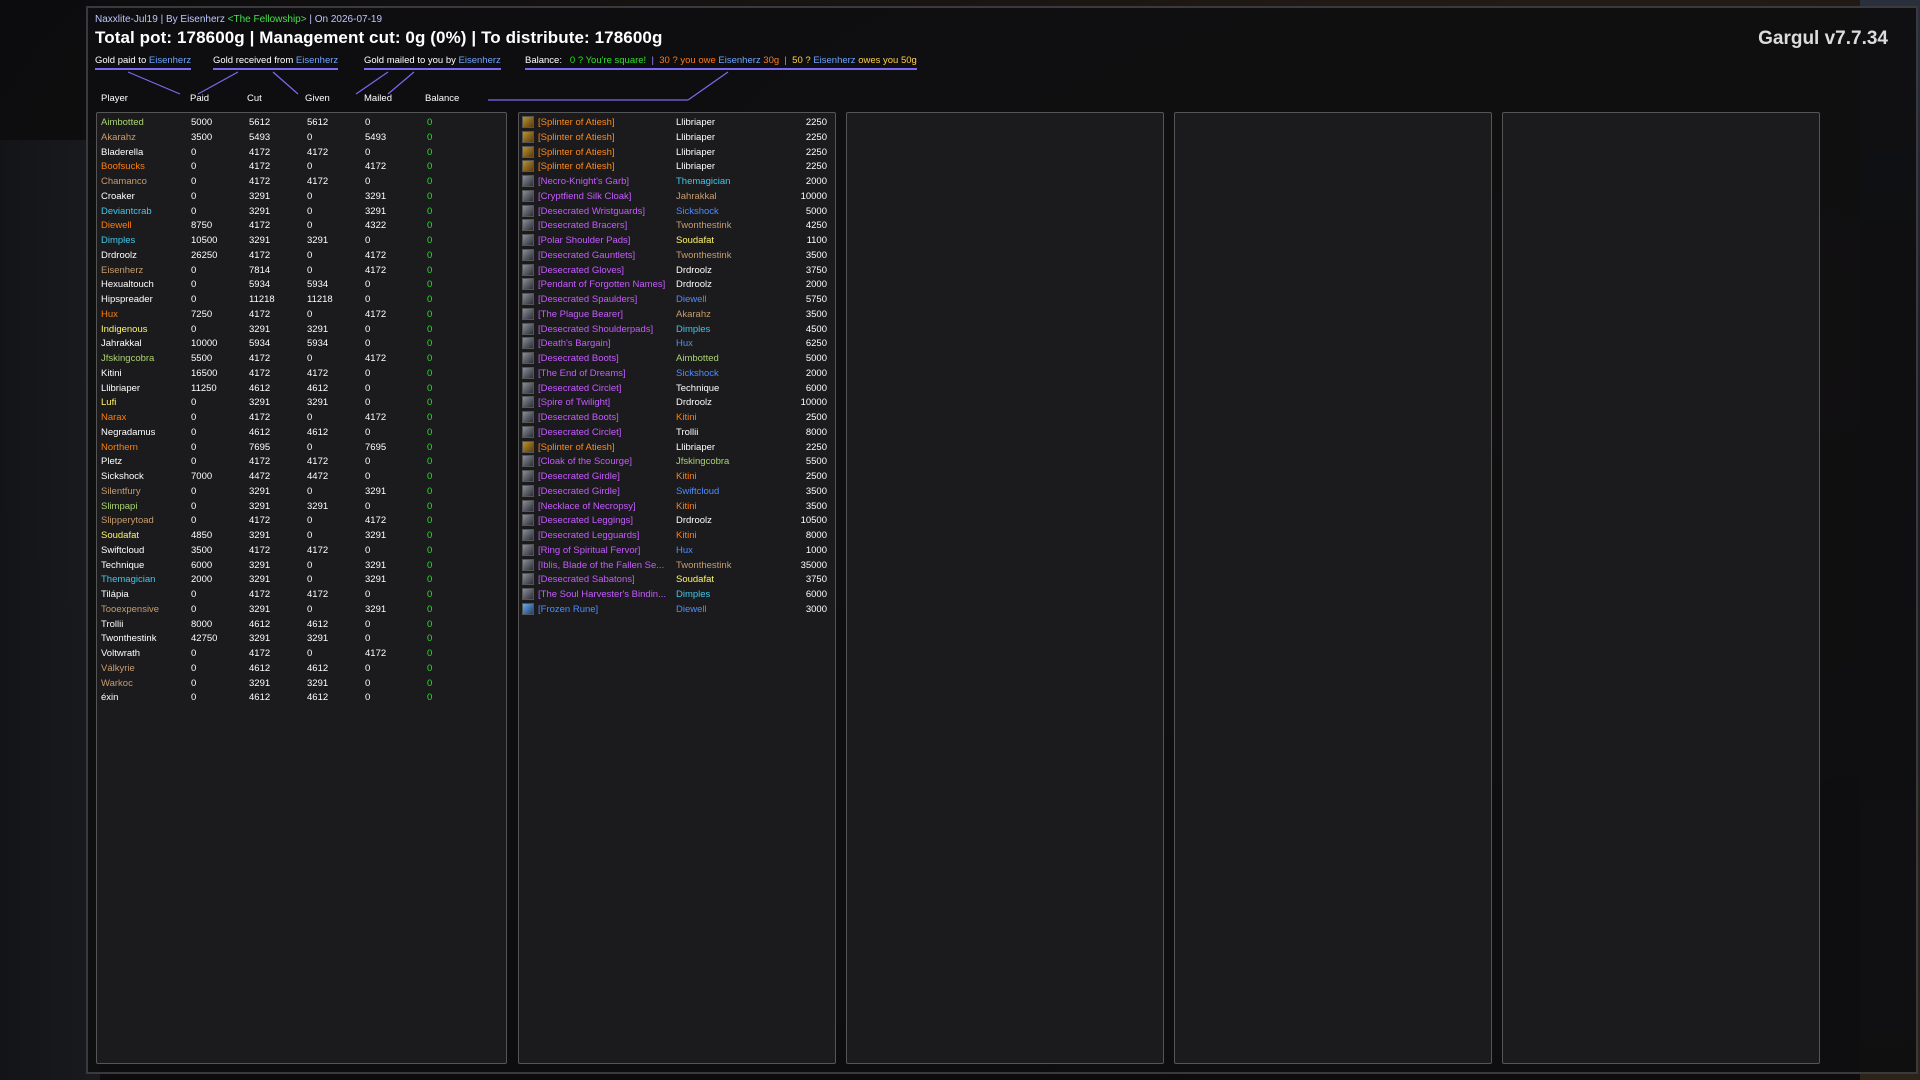 This screenshot has width=1920, height=1080. What do you see at coordinates (585, 461) in the screenshot?
I see `item-link: [Cloak of the Scourge]` at bounding box center [585, 461].